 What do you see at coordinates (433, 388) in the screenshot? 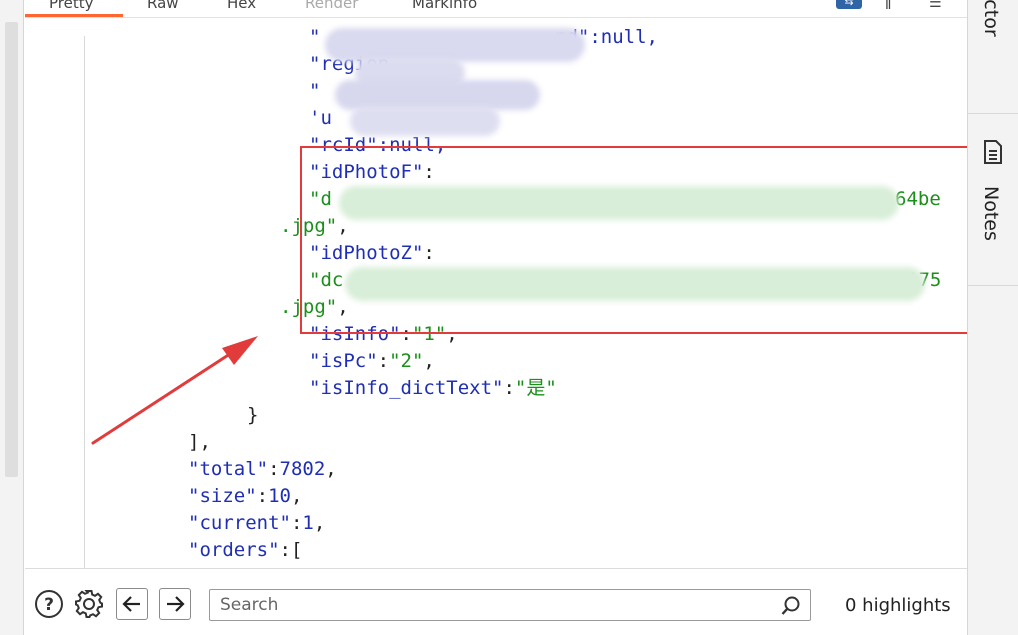
I see `code-line-isinfo-dicttext: "isInfo_dictText":"是"` at bounding box center [433, 388].